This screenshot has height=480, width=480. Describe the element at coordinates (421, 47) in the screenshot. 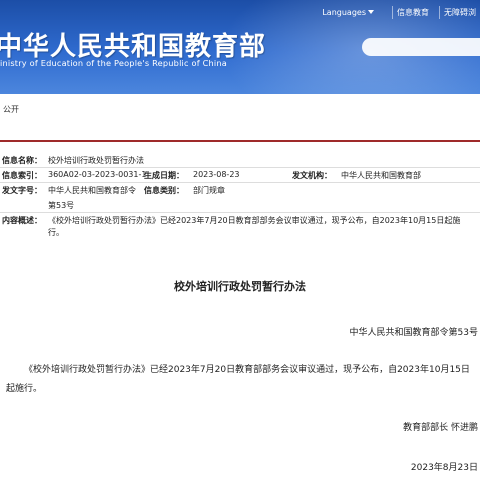

I see `search-input` at that location.